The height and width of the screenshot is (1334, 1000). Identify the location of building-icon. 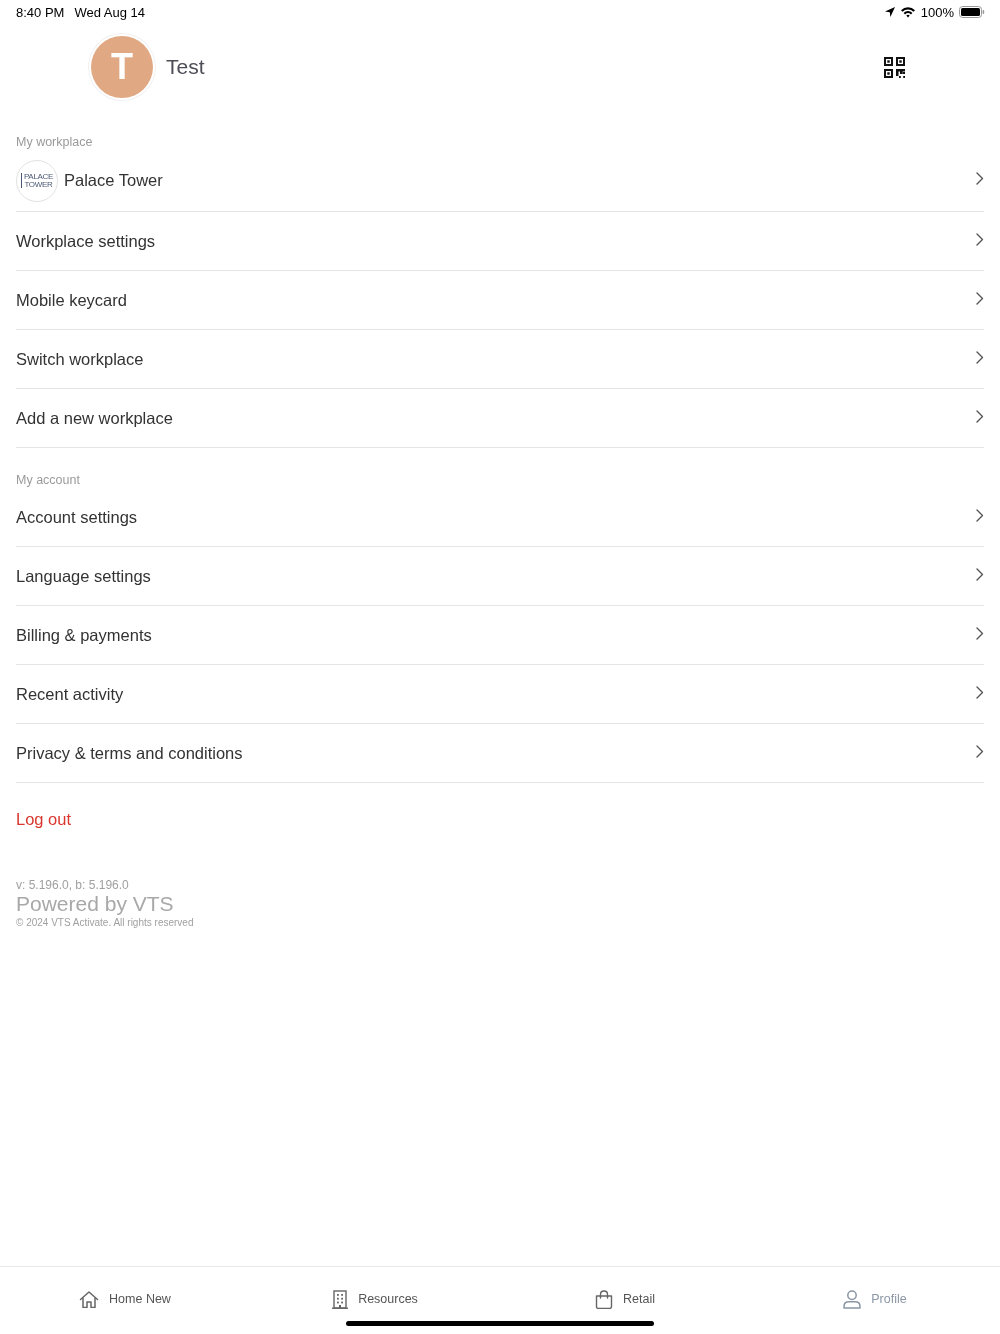
(340, 1299).